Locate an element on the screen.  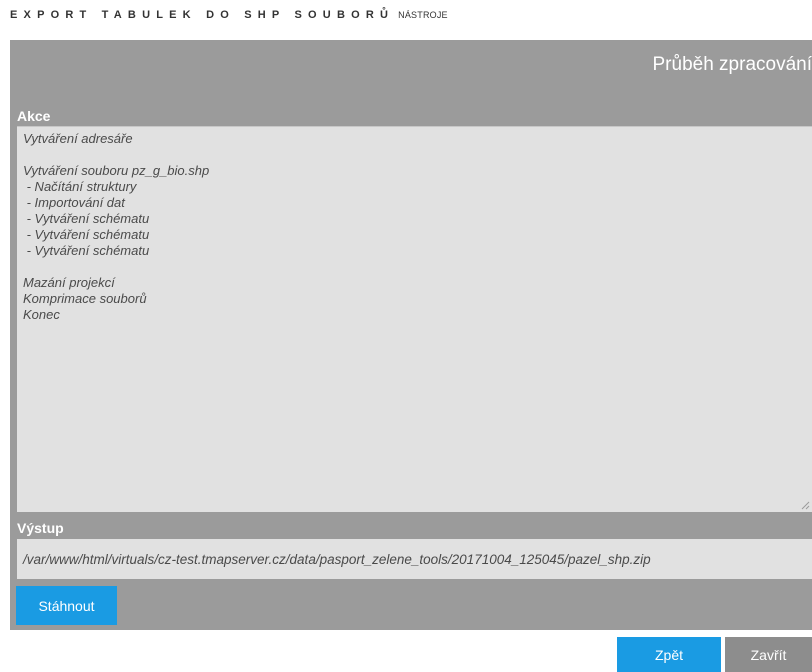
close-button: Zavřít is located at coordinates (768, 654).